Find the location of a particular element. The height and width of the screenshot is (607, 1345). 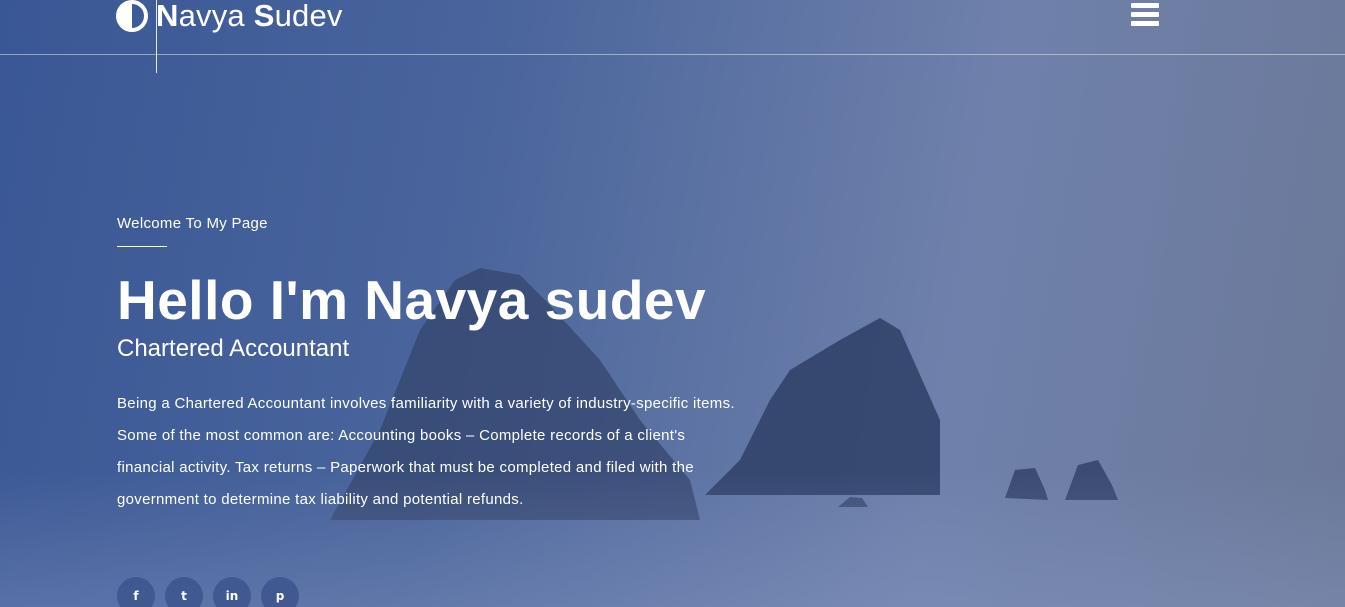

brand-last-rest: udev is located at coordinates (308, 16).